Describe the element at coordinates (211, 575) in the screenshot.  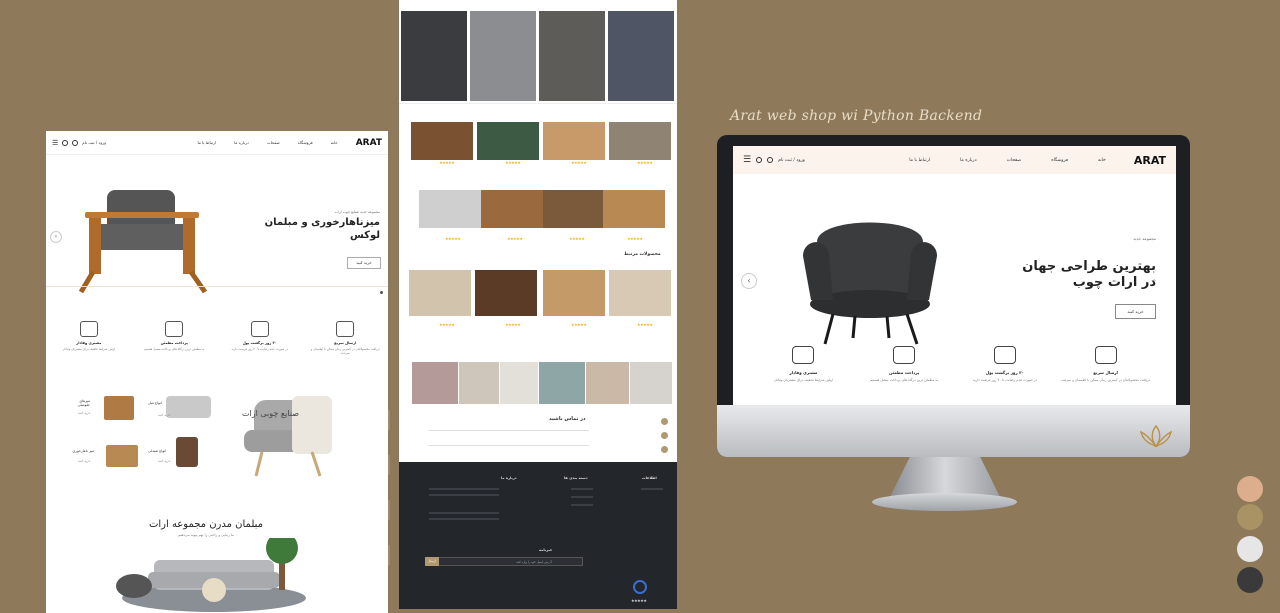
I see `living-room-image` at that location.